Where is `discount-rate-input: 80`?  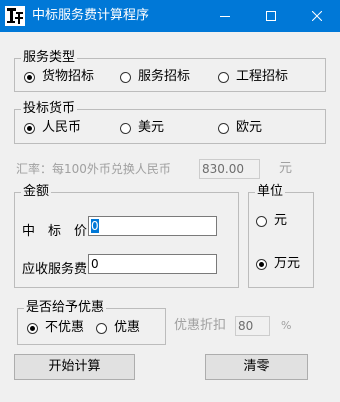 discount-rate-input: 80 is located at coordinates (252, 326).